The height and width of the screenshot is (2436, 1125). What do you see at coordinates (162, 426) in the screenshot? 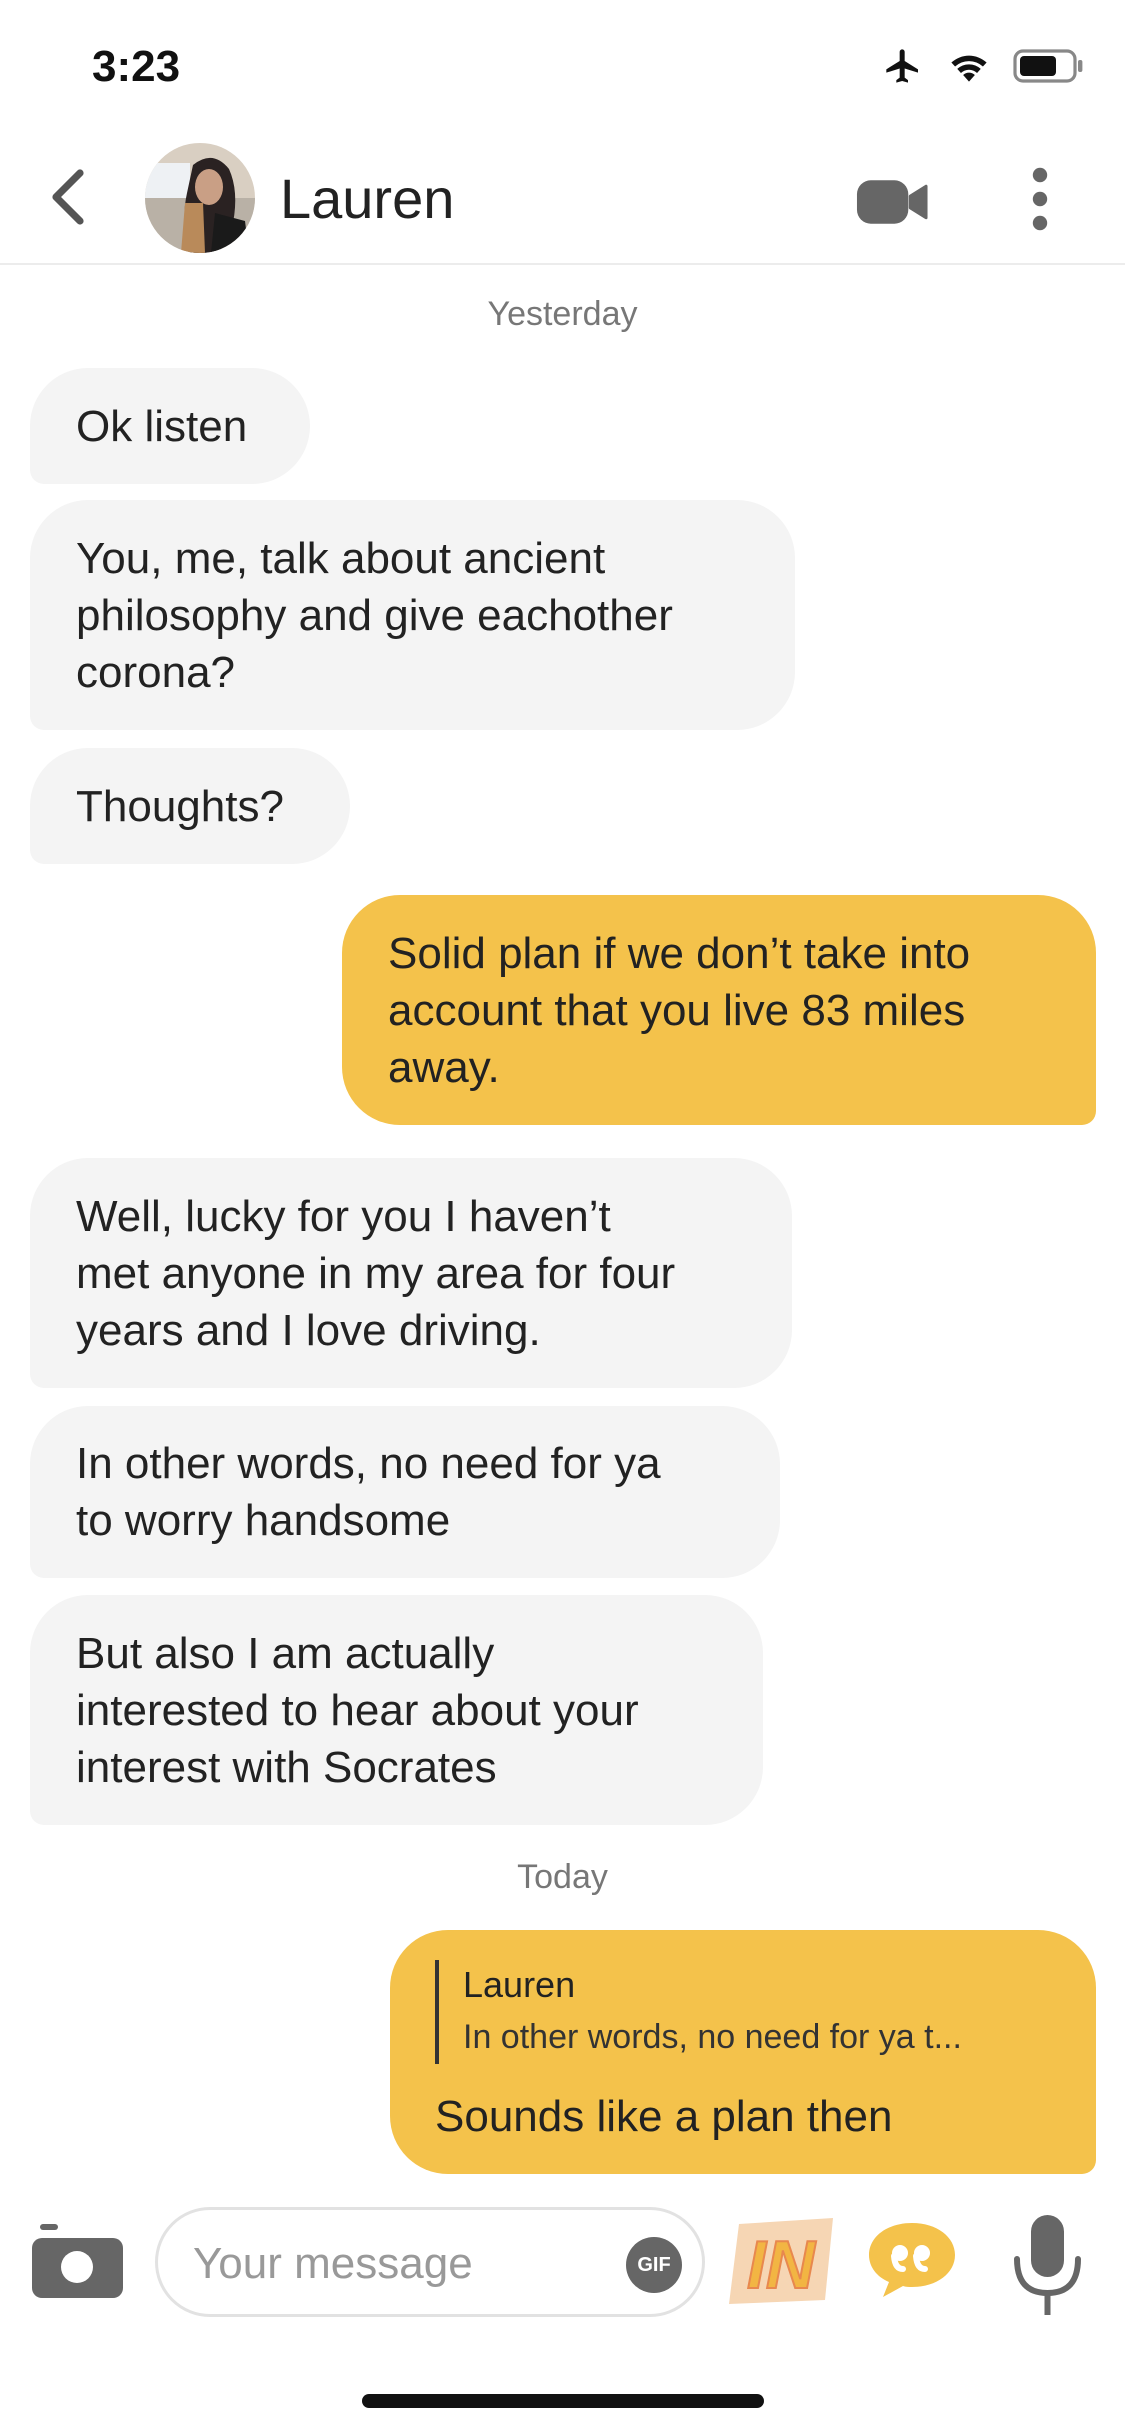
I see `message-line: Ok listen` at bounding box center [162, 426].